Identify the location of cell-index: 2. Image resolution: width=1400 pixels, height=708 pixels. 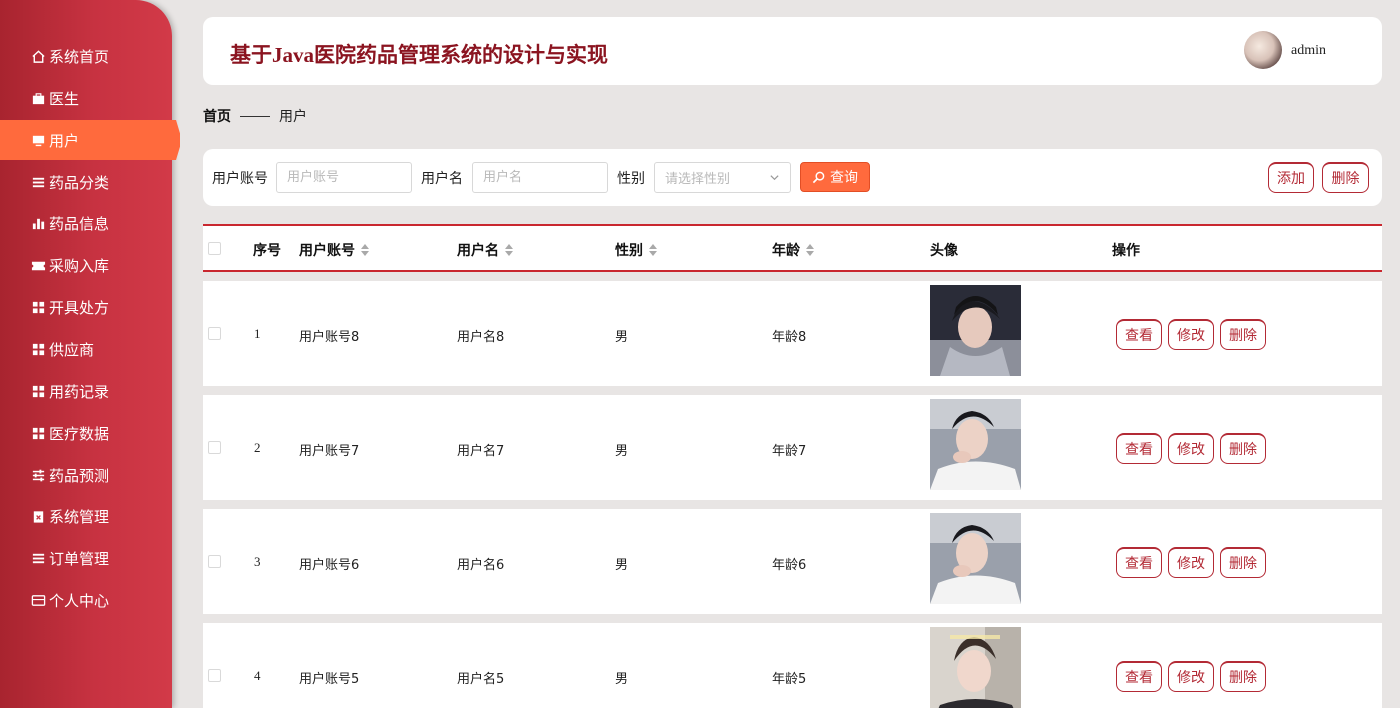
(257, 447).